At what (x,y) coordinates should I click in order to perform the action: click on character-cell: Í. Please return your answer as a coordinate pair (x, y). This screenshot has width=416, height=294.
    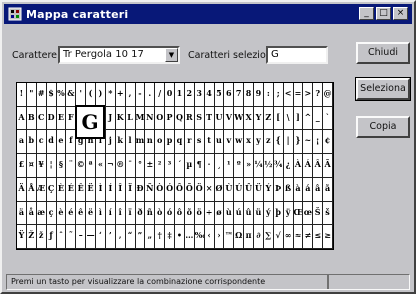
    Looking at the image, I should click on (110, 189).